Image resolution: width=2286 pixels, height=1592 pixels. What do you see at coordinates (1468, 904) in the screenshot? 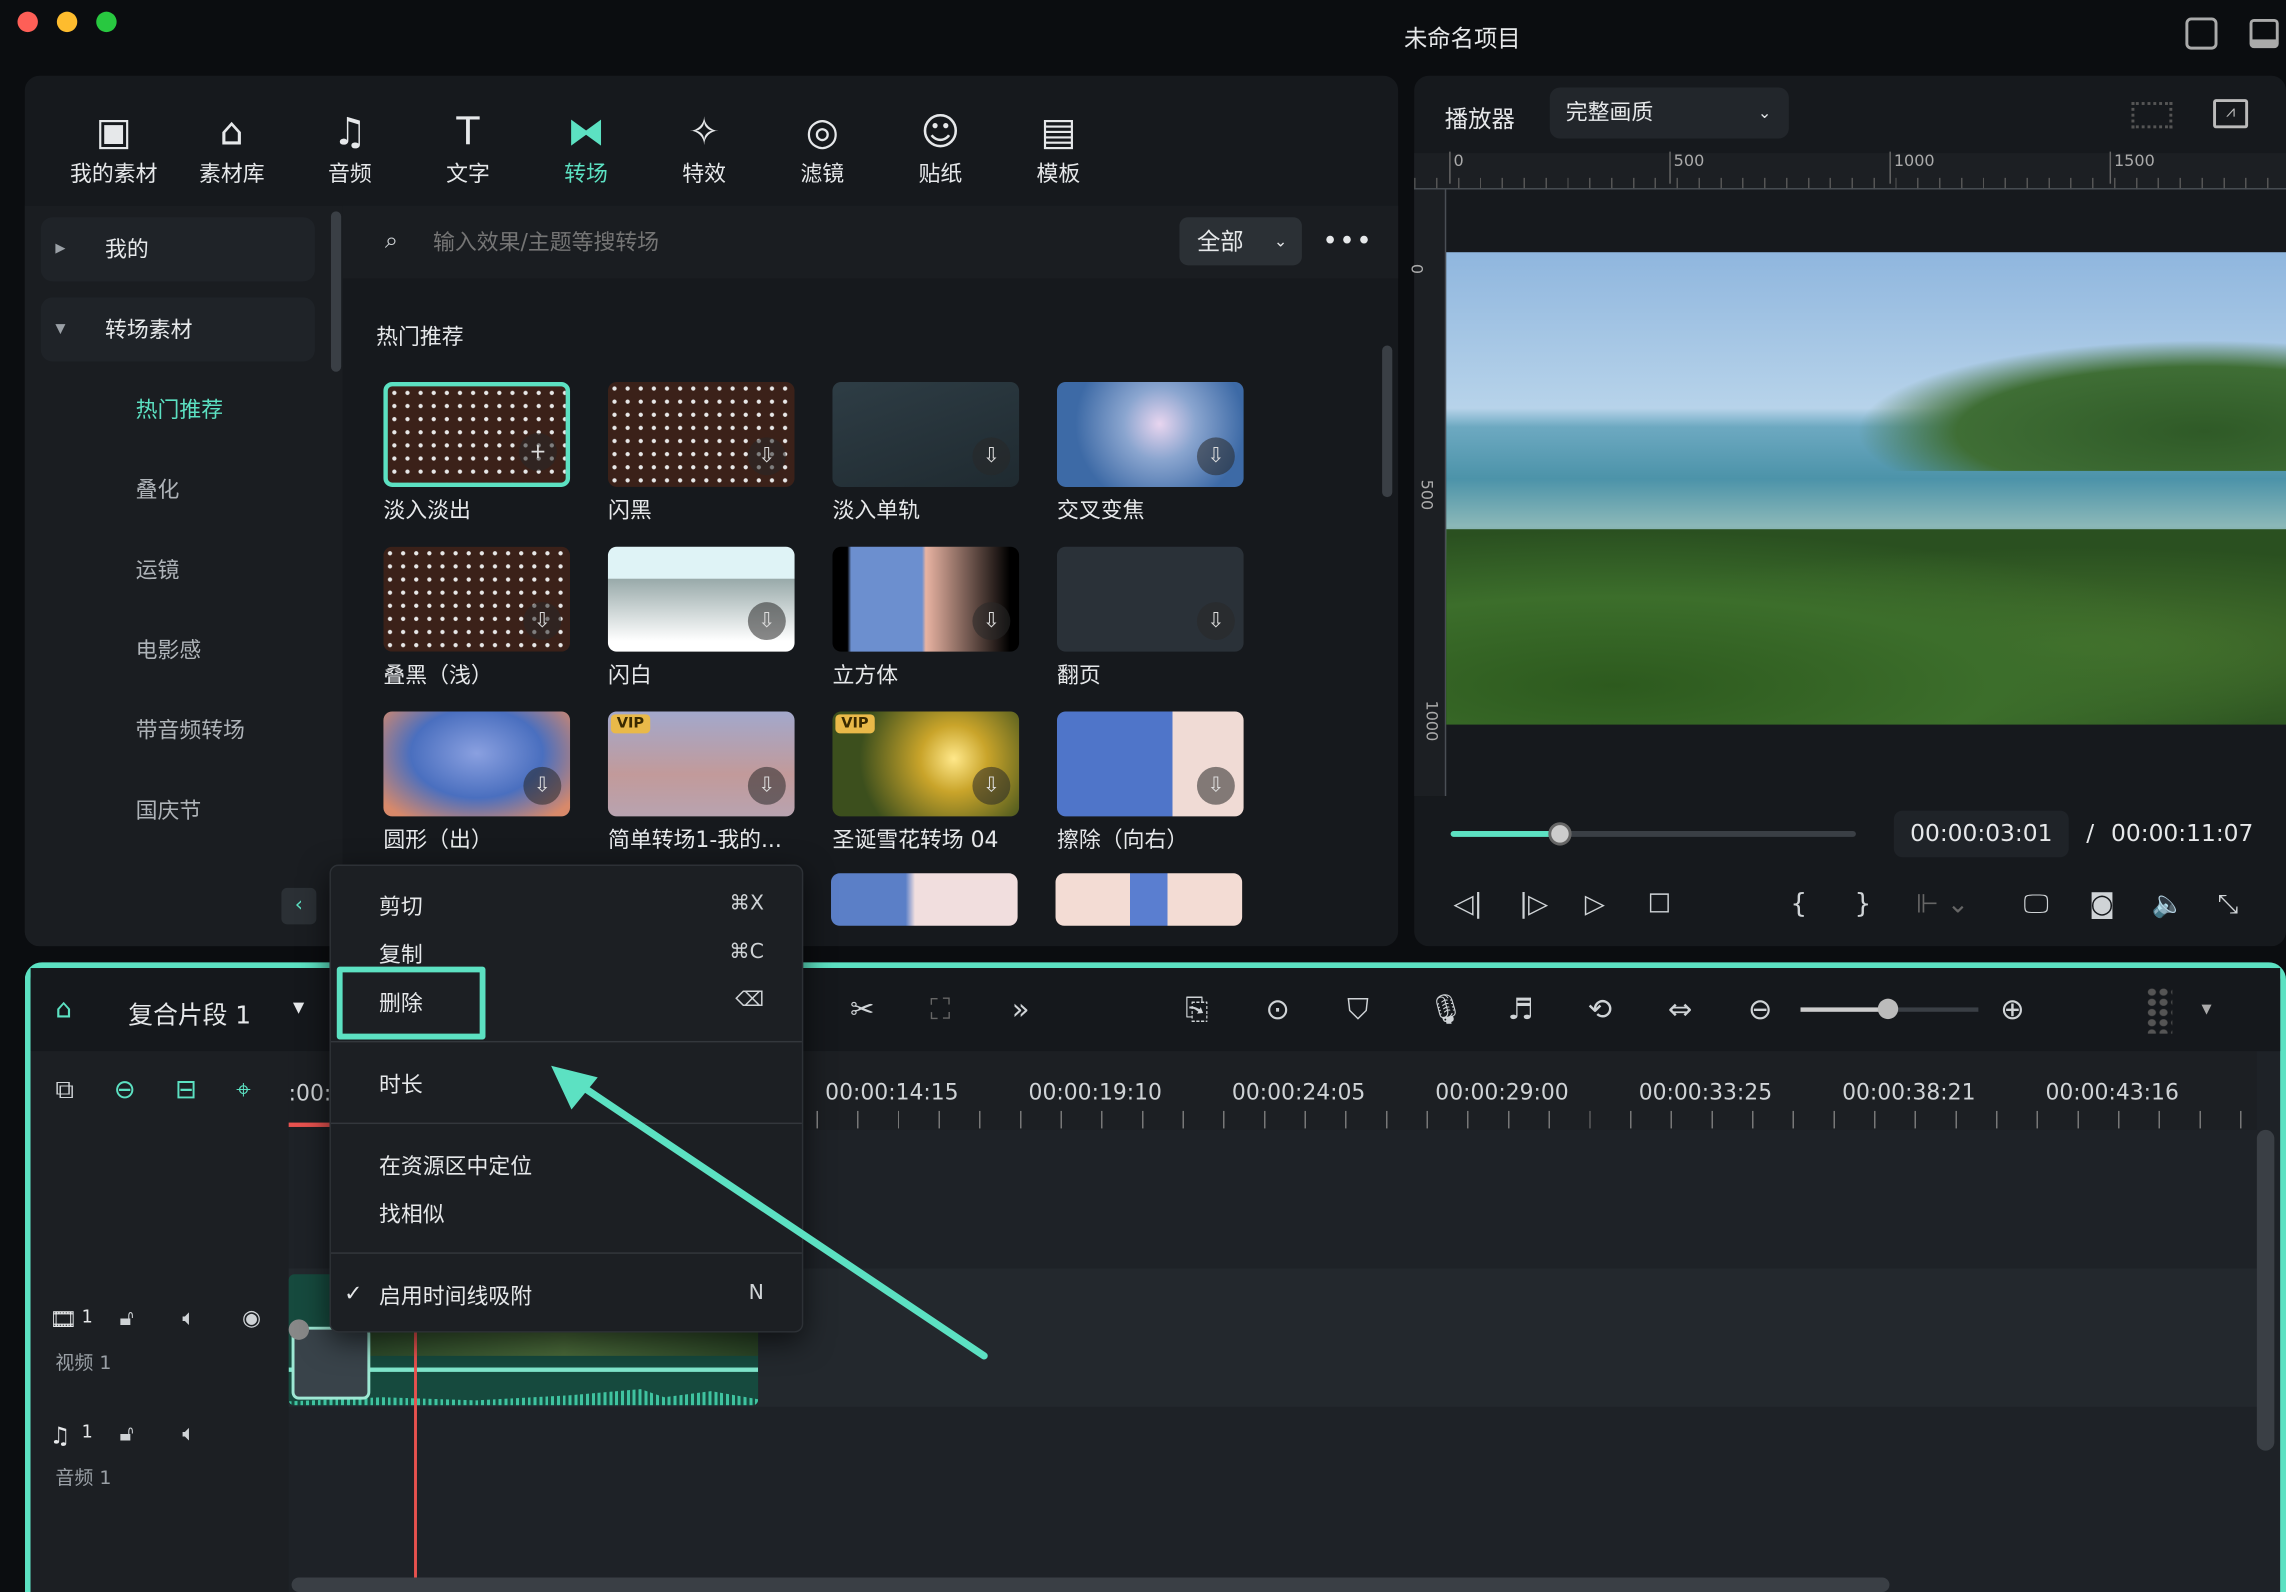
I see `previous-frame-icon: ◁|` at bounding box center [1468, 904].